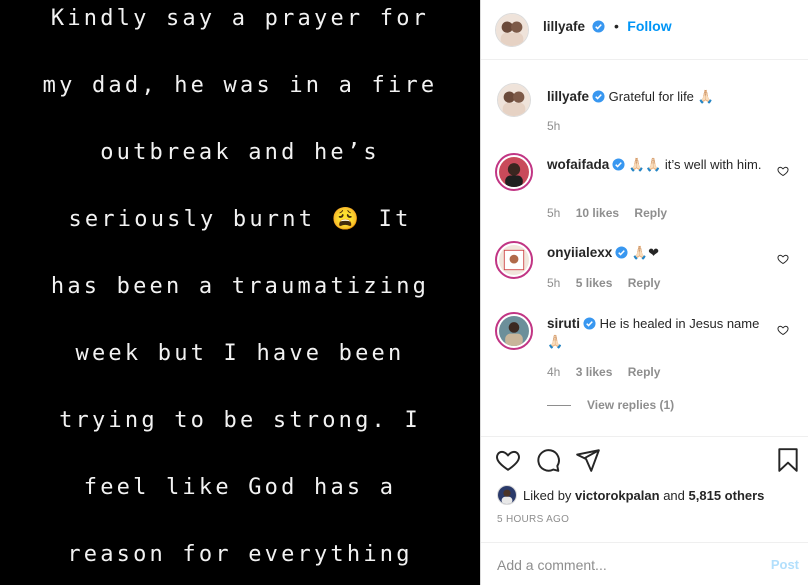  I want to click on comment-text: 🙏🏻❤, so click(645, 252).